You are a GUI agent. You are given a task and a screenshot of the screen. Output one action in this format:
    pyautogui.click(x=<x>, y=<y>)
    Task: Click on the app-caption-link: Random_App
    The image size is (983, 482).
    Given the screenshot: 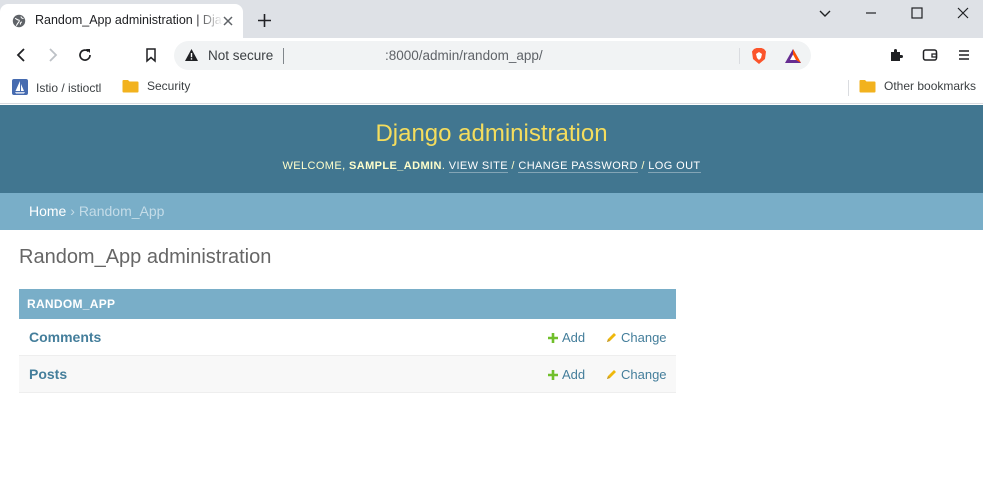 What is the action you would take?
    pyautogui.click(x=71, y=304)
    